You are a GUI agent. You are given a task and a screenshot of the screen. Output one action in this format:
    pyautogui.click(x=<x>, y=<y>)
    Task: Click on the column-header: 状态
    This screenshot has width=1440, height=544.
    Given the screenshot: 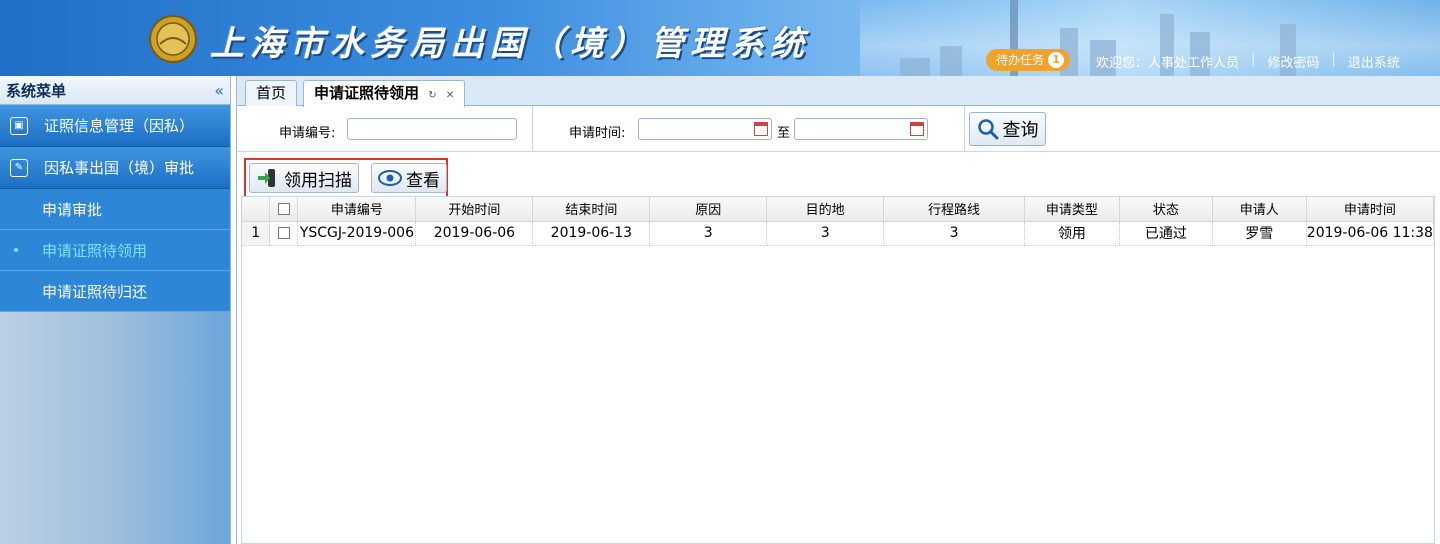 What is the action you would take?
    pyautogui.click(x=1166, y=209)
    